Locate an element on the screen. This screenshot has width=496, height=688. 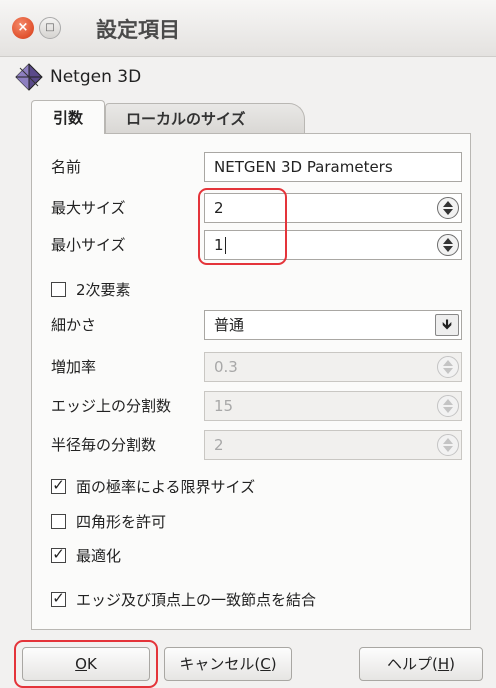
optimize-label: 最適化 is located at coordinates (99, 556).